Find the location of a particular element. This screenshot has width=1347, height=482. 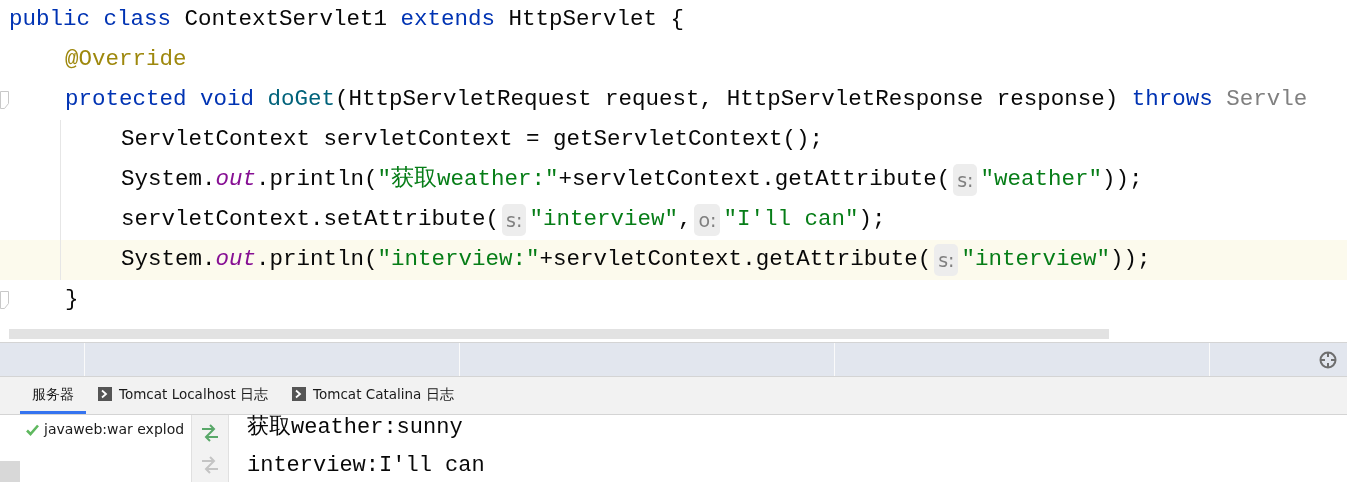

rerun-button is located at coordinates (210, 433).